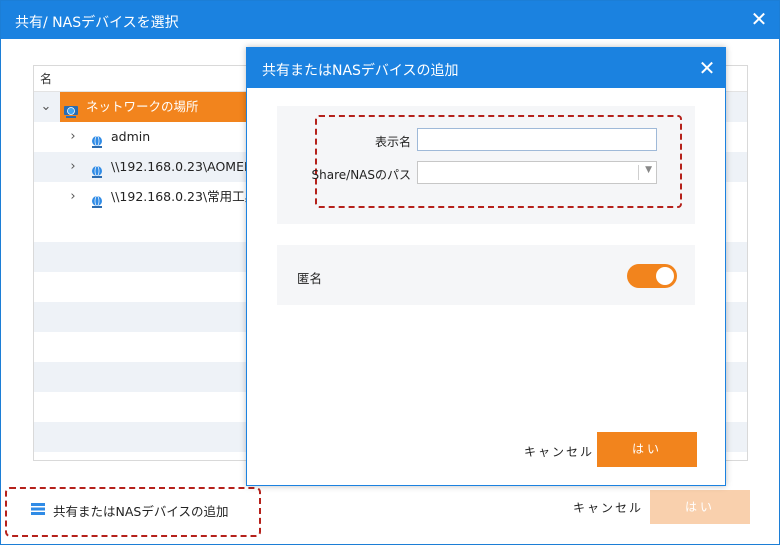 Image resolution: width=780 pixels, height=545 pixels. Describe the element at coordinates (142, 106) in the screenshot. I see `tree-label: ネットワークの場所` at that location.